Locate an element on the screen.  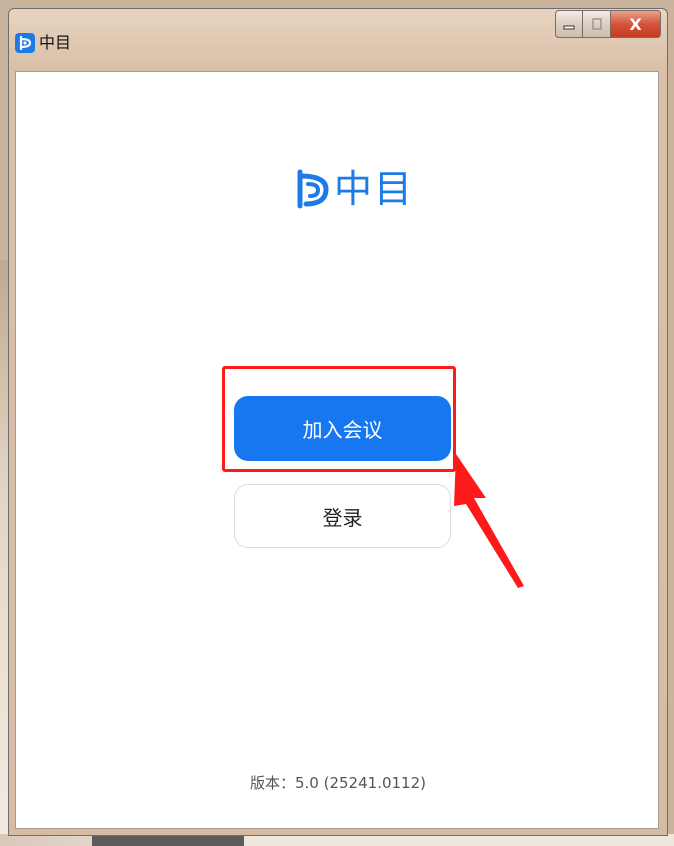
taskbar-fragment is located at coordinates (168, 840).